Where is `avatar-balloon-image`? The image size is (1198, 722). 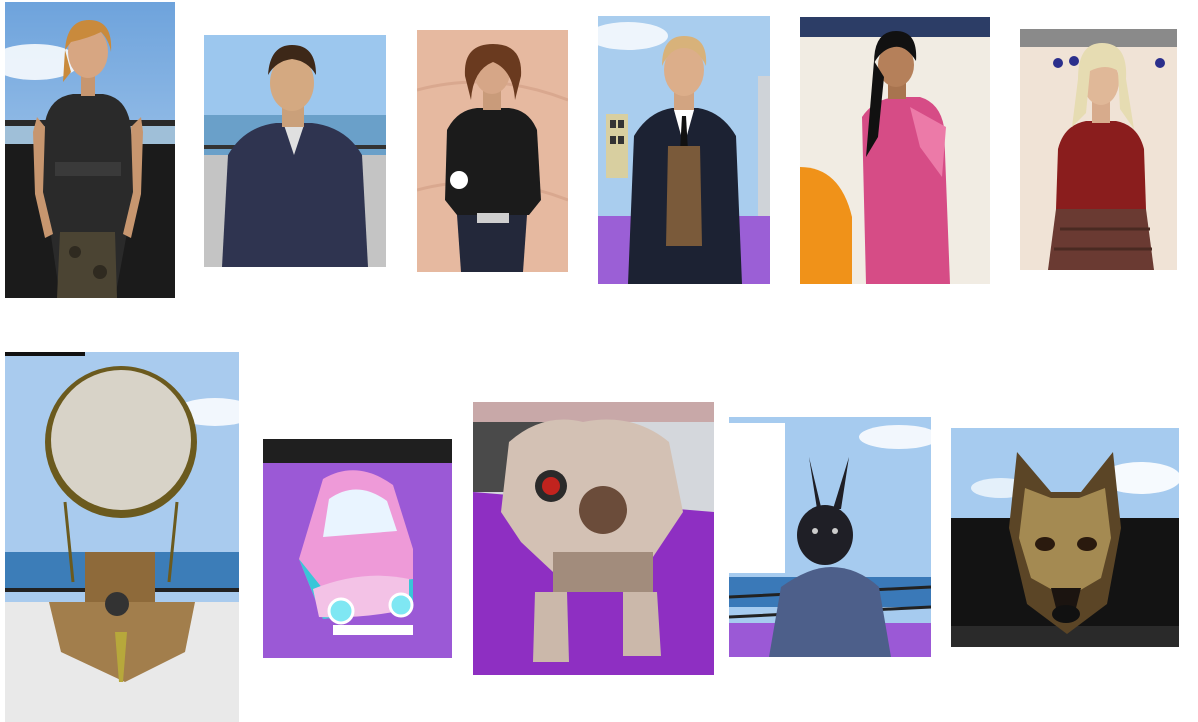 avatar-balloon-image is located at coordinates (122, 537).